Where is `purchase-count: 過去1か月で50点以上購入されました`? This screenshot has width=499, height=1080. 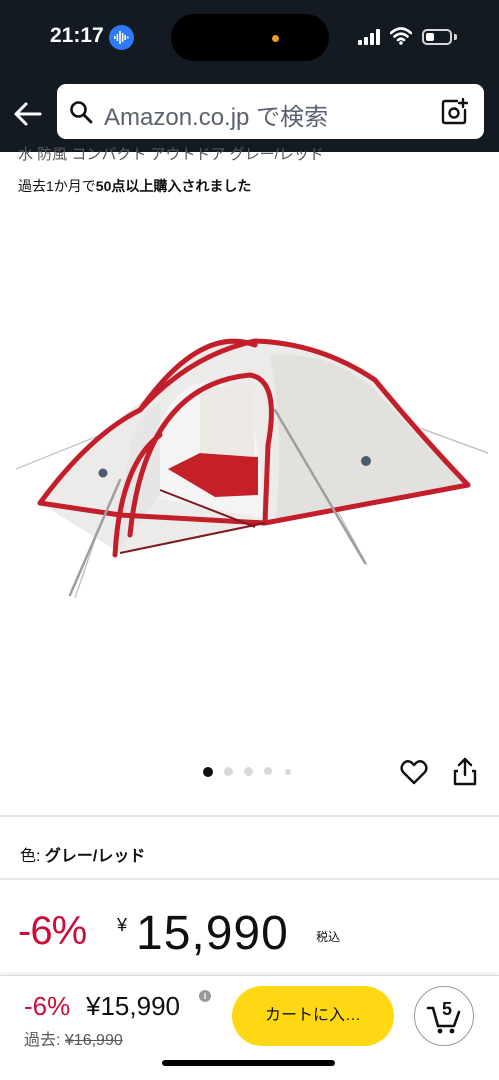 purchase-count: 過去1か月で50点以上購入されました is located at coordinates (134, 186).